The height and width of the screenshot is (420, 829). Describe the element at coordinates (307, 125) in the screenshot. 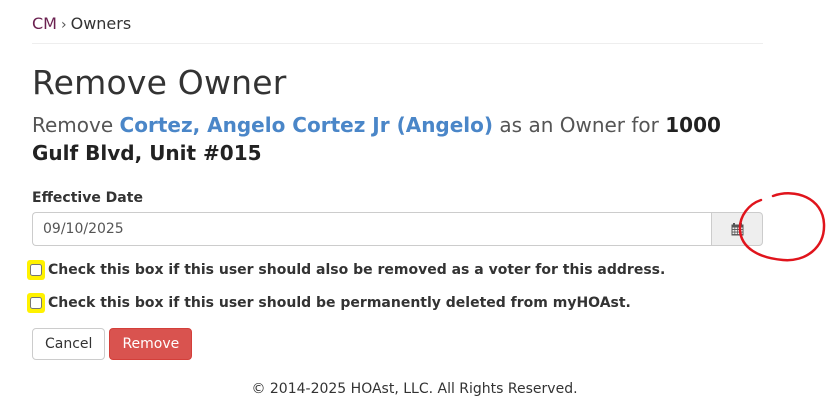

I see `owner-name-link: Cortez, Angelo Cortez Jr (Angelo)` at that location.